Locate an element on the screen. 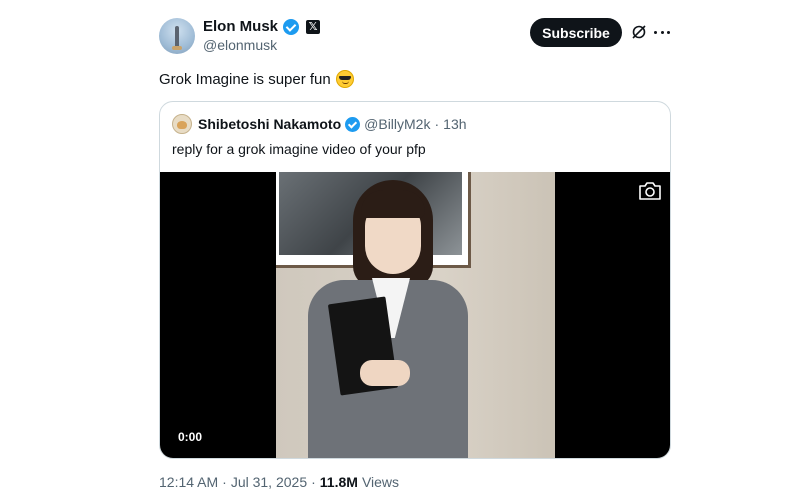 This screenshot has width=803, height=502. quote-author-avatar is located at coordinates (182, 124).